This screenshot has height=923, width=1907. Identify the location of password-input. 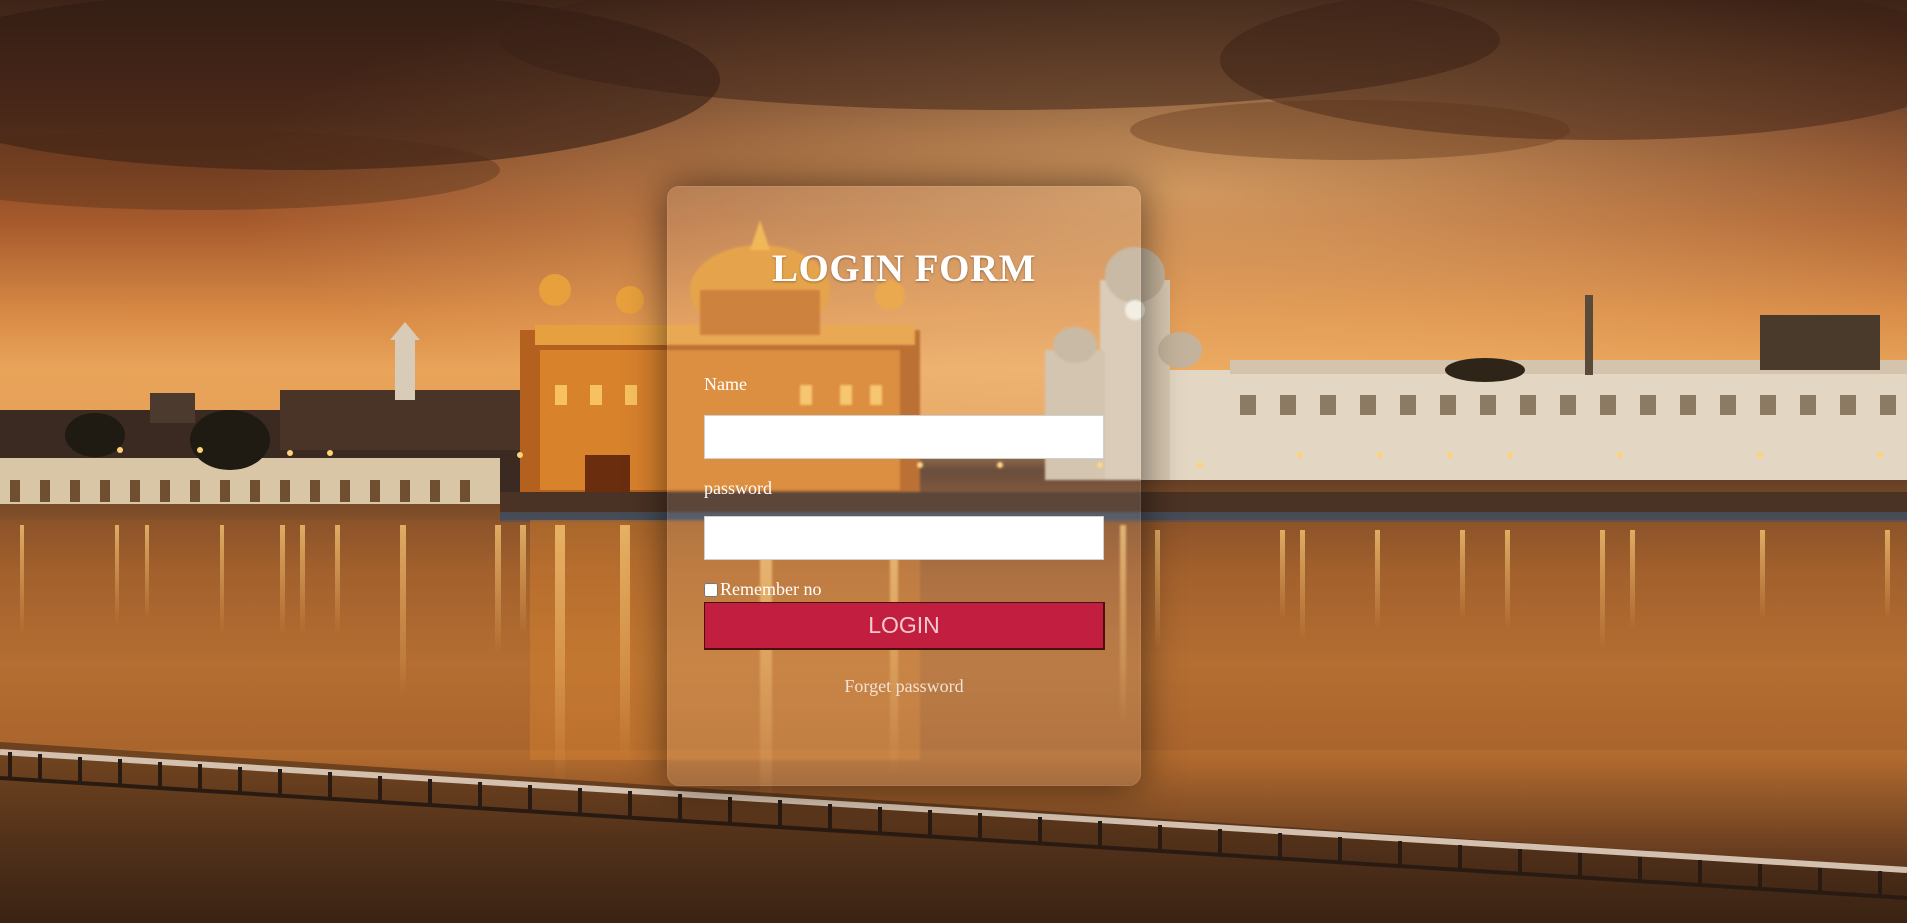
(904, 538).